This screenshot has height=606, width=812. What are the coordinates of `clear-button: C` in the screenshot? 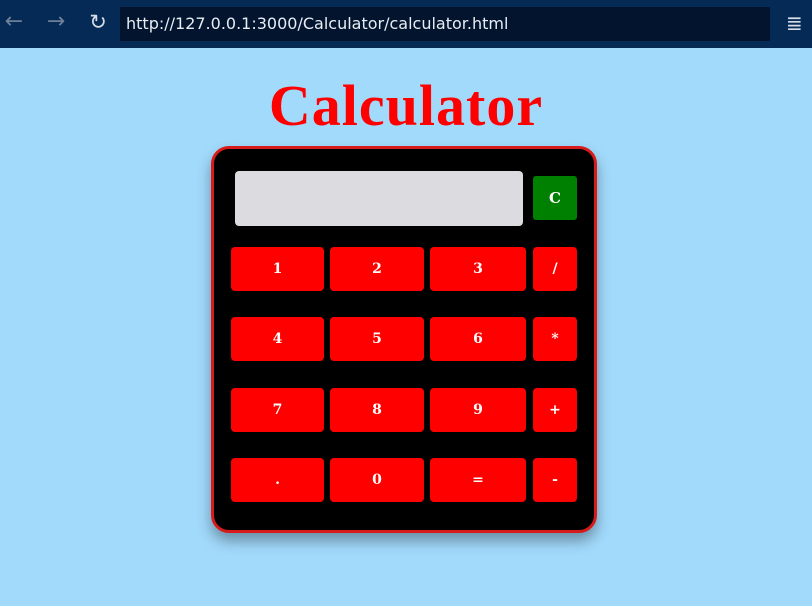 It's located at (555, 198).